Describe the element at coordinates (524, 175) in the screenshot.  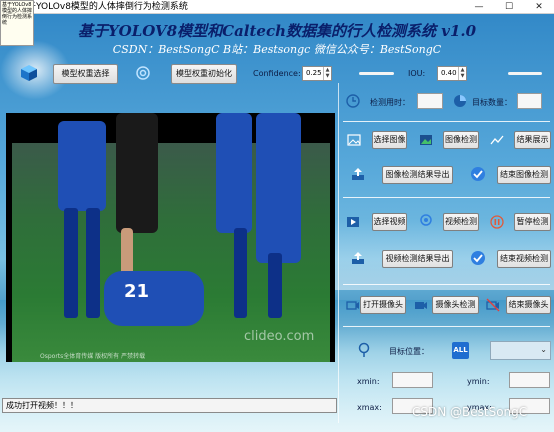
I see `stop-image-detect-button: 结束图像检测` at that location.